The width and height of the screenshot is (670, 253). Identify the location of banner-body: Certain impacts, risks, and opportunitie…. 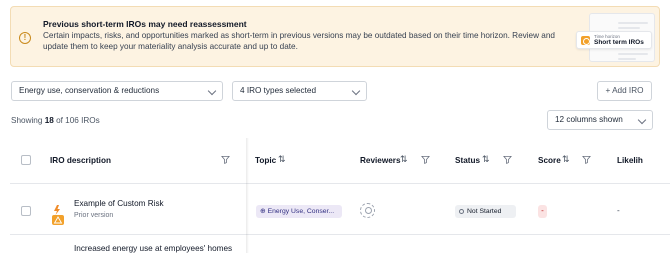
(299, 41).